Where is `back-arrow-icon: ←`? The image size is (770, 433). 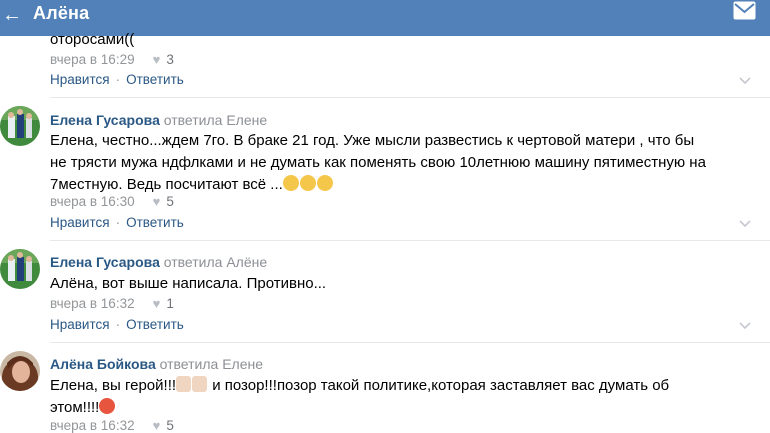 back-arrow-icon: ← is located at coordinates (12, 15).